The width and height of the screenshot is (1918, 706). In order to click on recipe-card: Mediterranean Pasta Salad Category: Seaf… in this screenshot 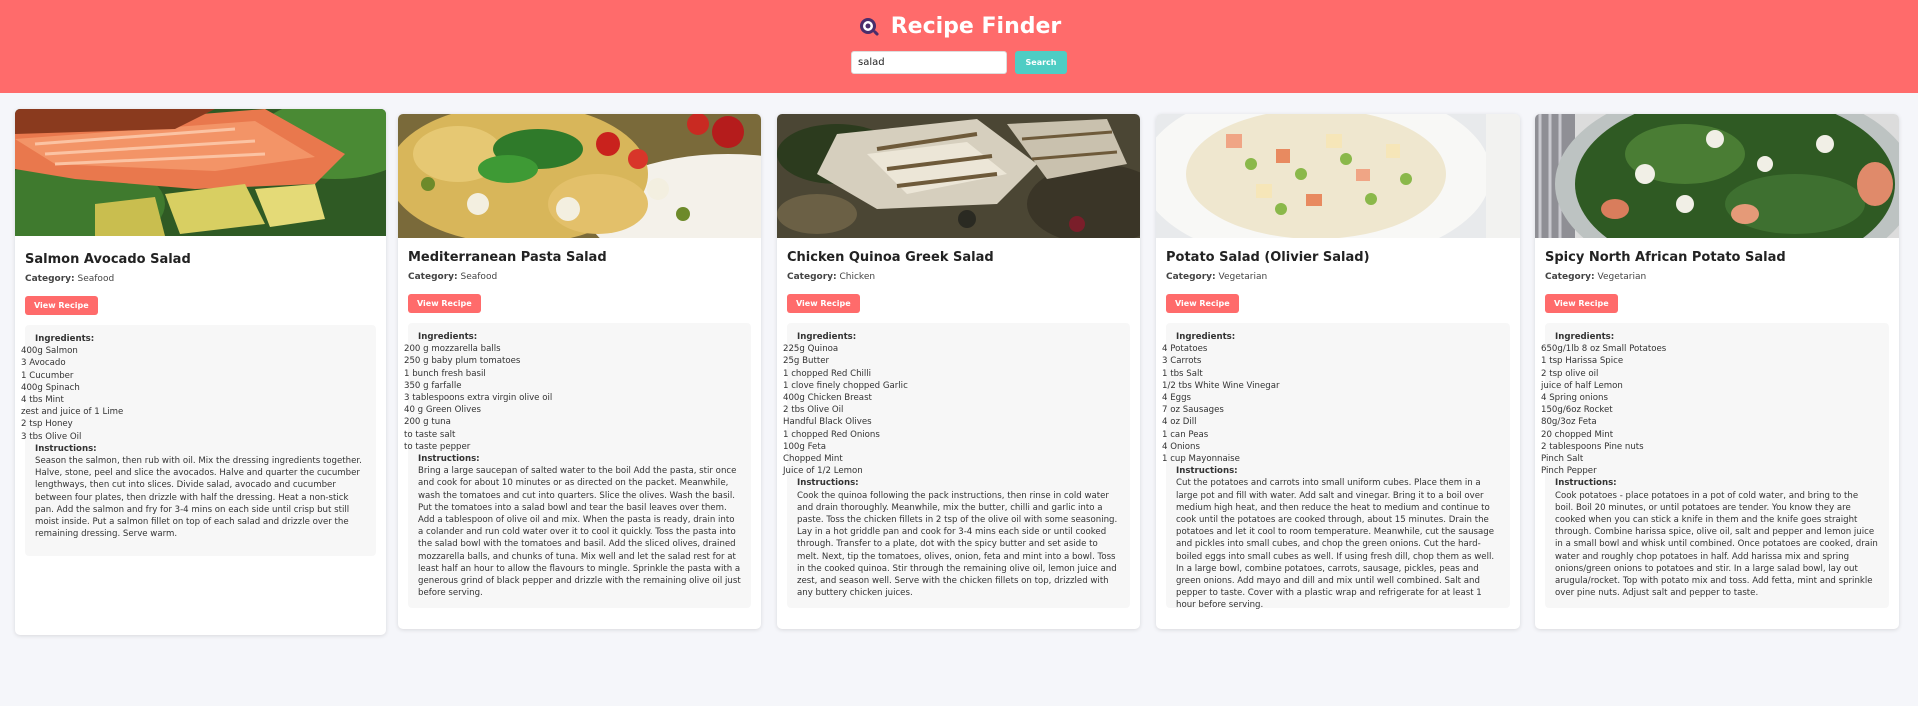, I will do `click(579, 371)`.